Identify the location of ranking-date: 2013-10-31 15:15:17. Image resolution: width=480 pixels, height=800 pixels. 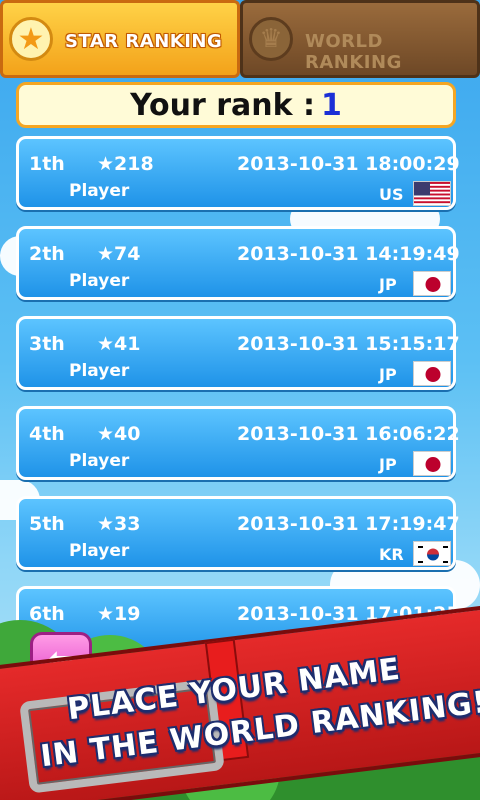
(348, 344).